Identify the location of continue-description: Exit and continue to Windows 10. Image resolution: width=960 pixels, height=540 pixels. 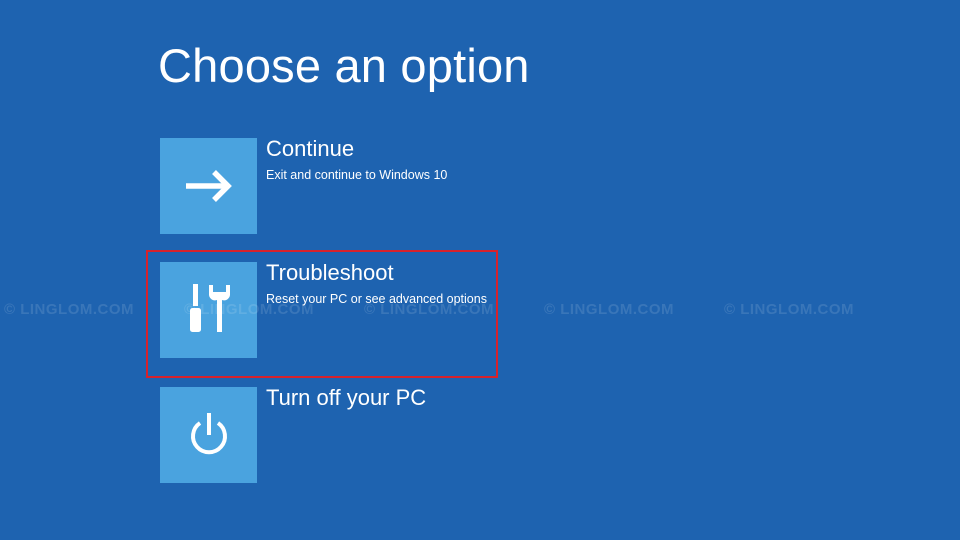
(357, 175).